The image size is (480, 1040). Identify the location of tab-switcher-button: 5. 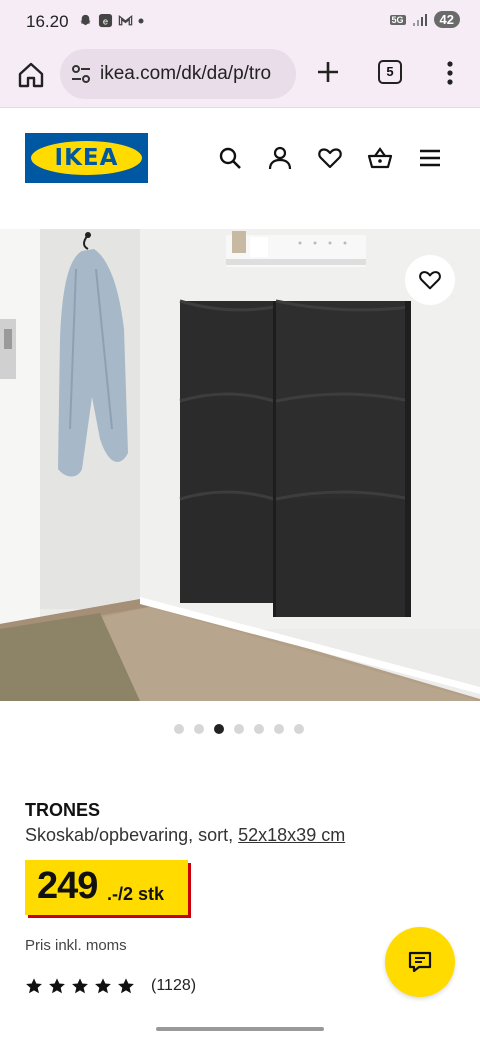
(390, 72).